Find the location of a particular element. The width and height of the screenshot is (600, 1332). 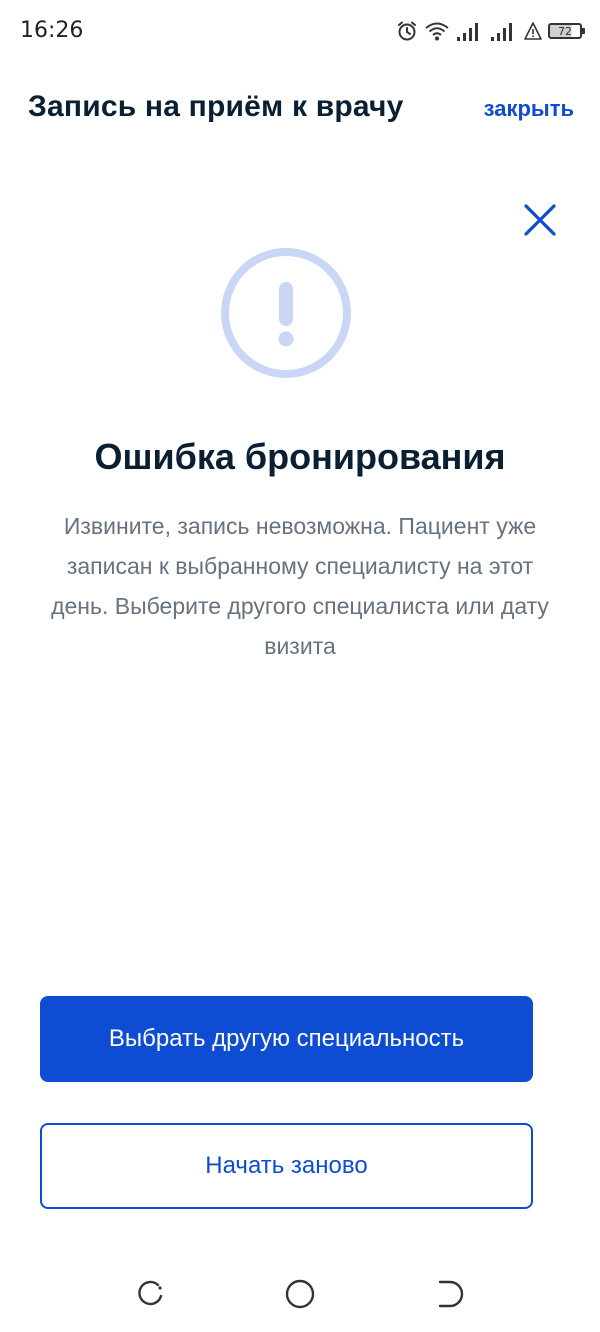

battery-level: 72 is located at coordinates (565, 31).